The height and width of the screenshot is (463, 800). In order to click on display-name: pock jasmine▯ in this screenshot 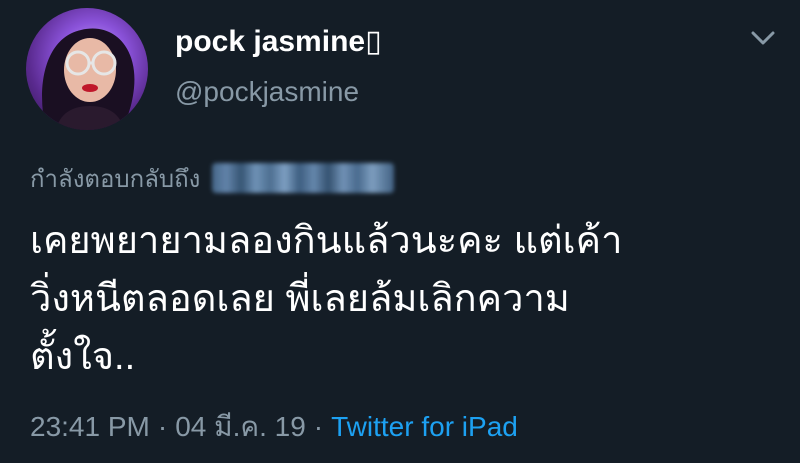, I will do `click(278, 41)`.